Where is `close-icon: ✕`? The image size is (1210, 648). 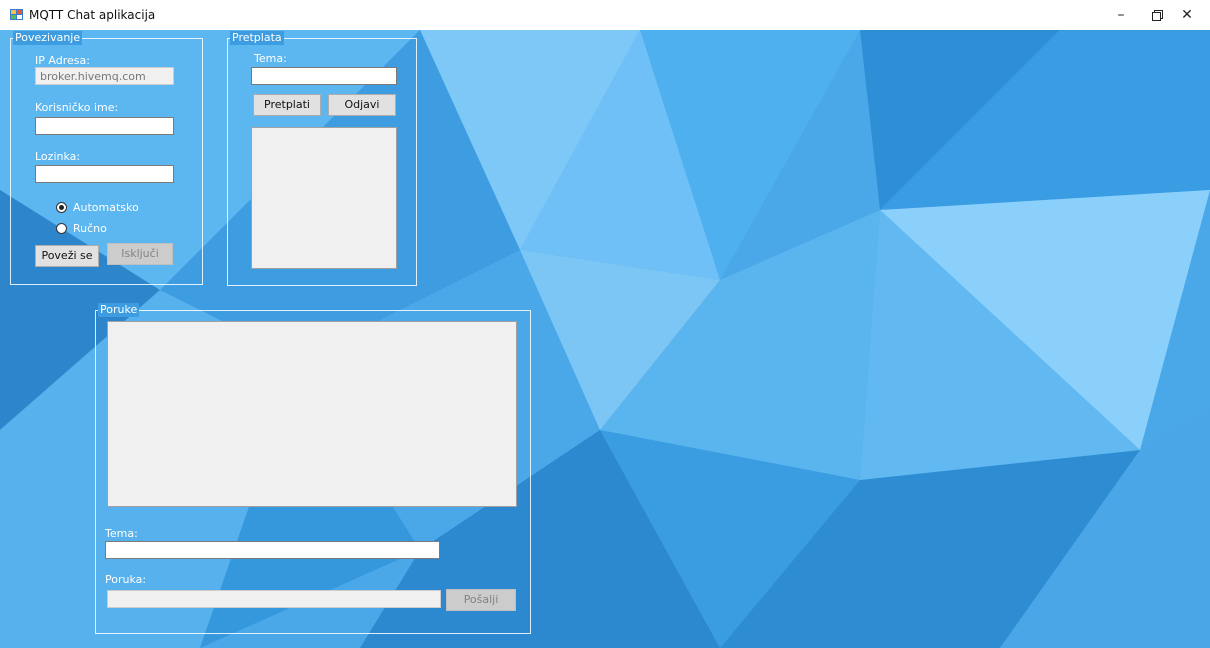 close-icon: ✕ is located at coordinates (1187, 15).